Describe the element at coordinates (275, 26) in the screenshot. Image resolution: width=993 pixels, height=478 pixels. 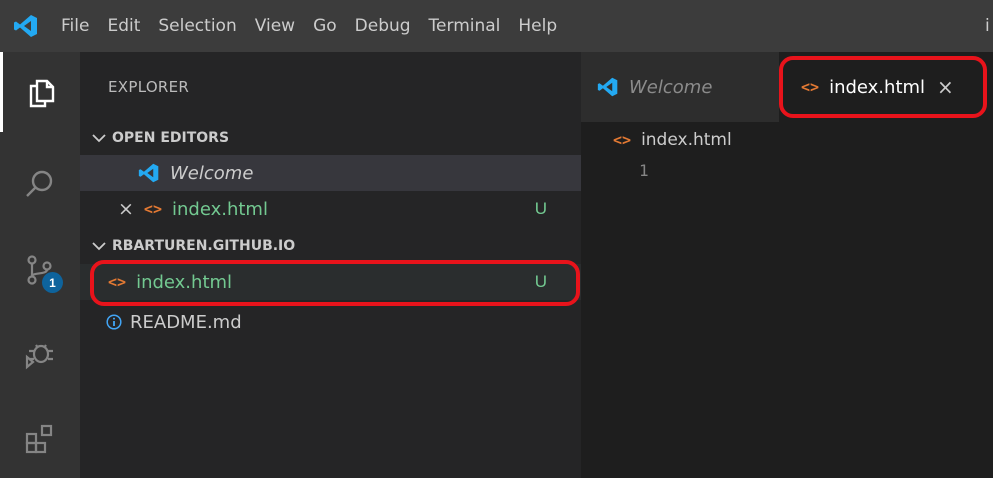
I see `menu-view: View` at that location.